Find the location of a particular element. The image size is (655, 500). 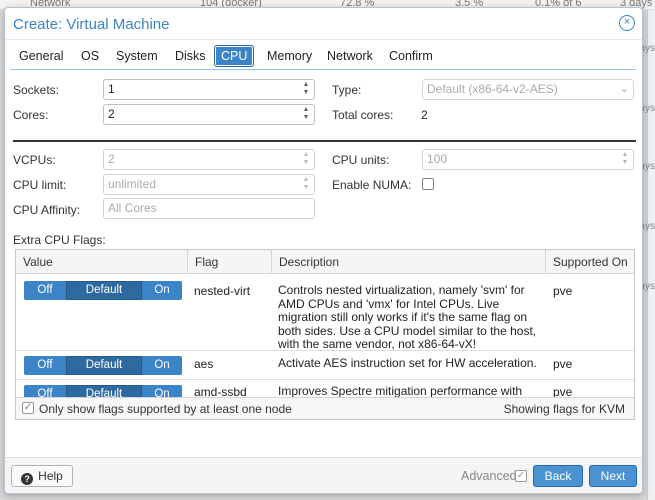

cpu-affinity-field: All Cores is located at coordinates (209, 208).